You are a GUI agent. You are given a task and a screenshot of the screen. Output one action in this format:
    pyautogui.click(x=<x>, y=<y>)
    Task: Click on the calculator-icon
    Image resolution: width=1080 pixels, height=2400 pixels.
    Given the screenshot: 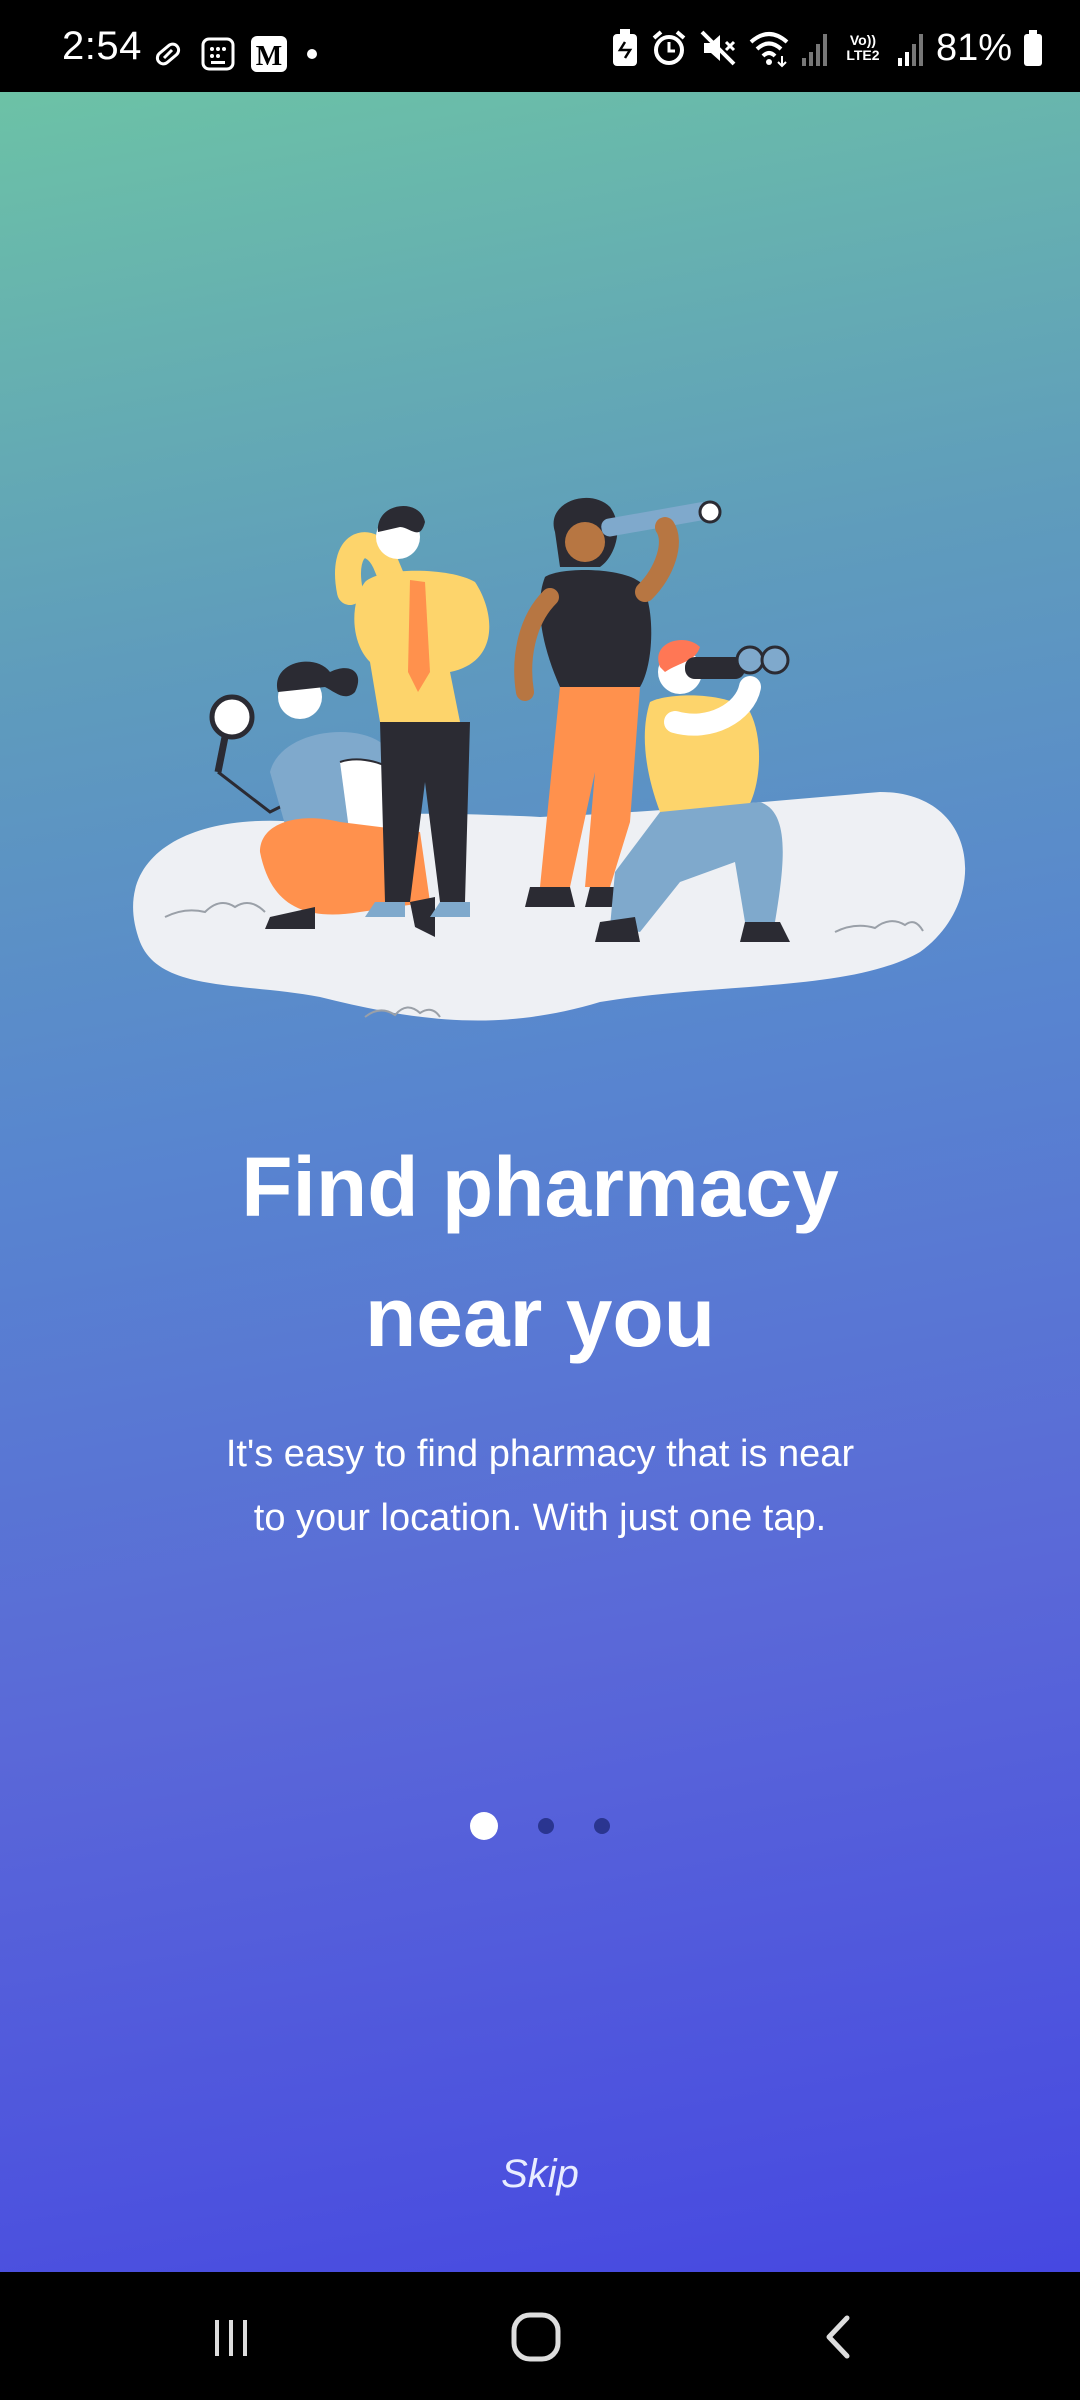 What is the action you would take?
    pyautogui.click(x=218, y=54)
    